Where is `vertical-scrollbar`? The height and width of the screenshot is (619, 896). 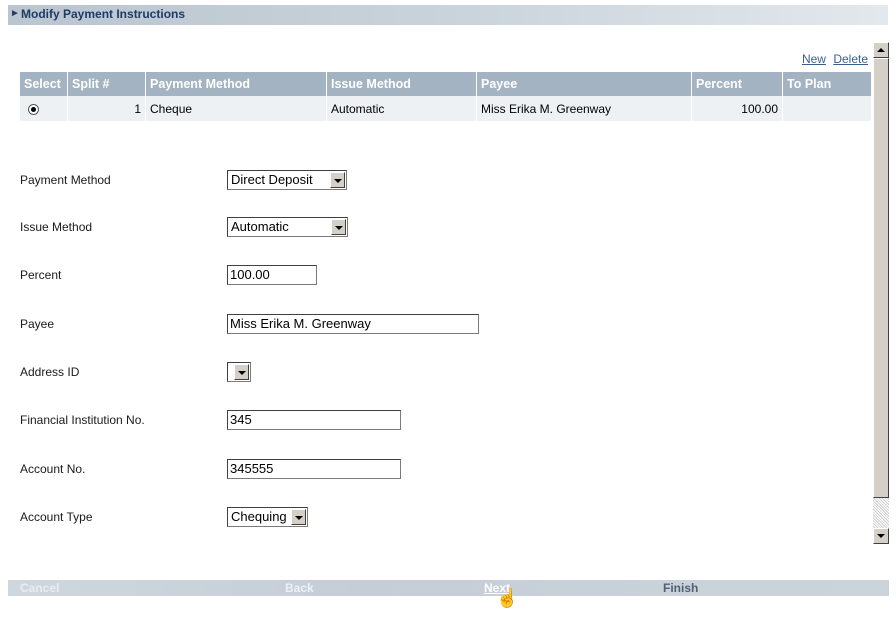 vertical-scrollbar is located at coordinates (881, 293).